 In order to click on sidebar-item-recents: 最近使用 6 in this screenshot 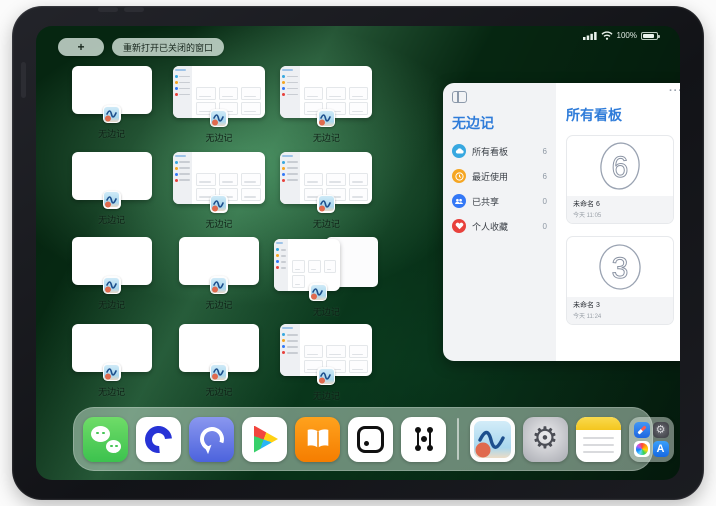, I will do `click(499, 176)`.